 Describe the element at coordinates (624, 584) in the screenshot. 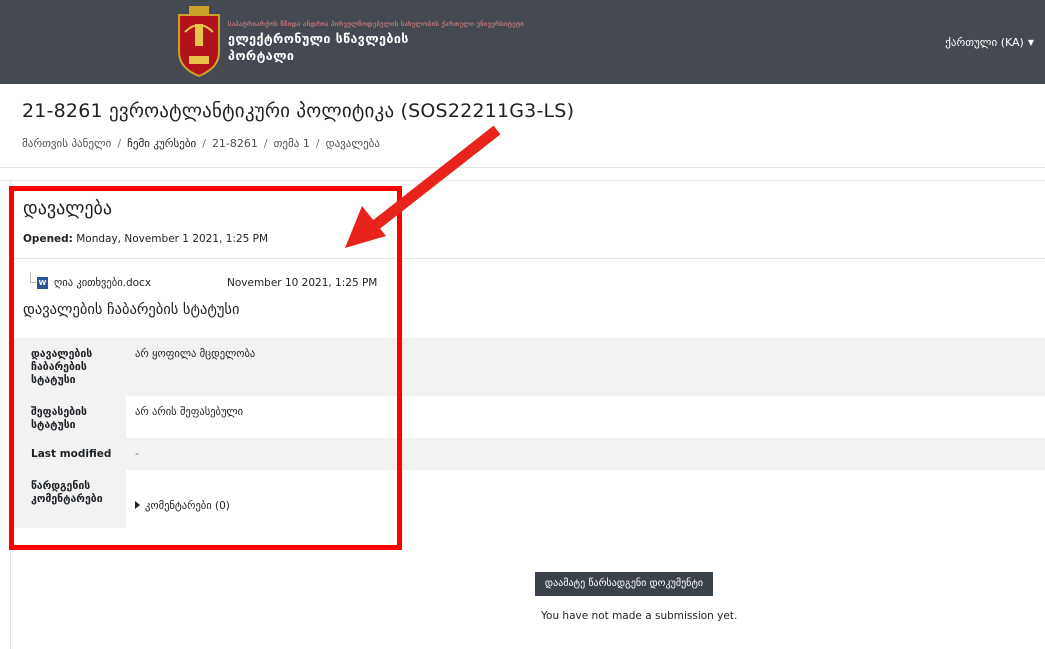

I see `add-submission-button: დაამატე წარსადგენი დოკუმენტი` at that location.